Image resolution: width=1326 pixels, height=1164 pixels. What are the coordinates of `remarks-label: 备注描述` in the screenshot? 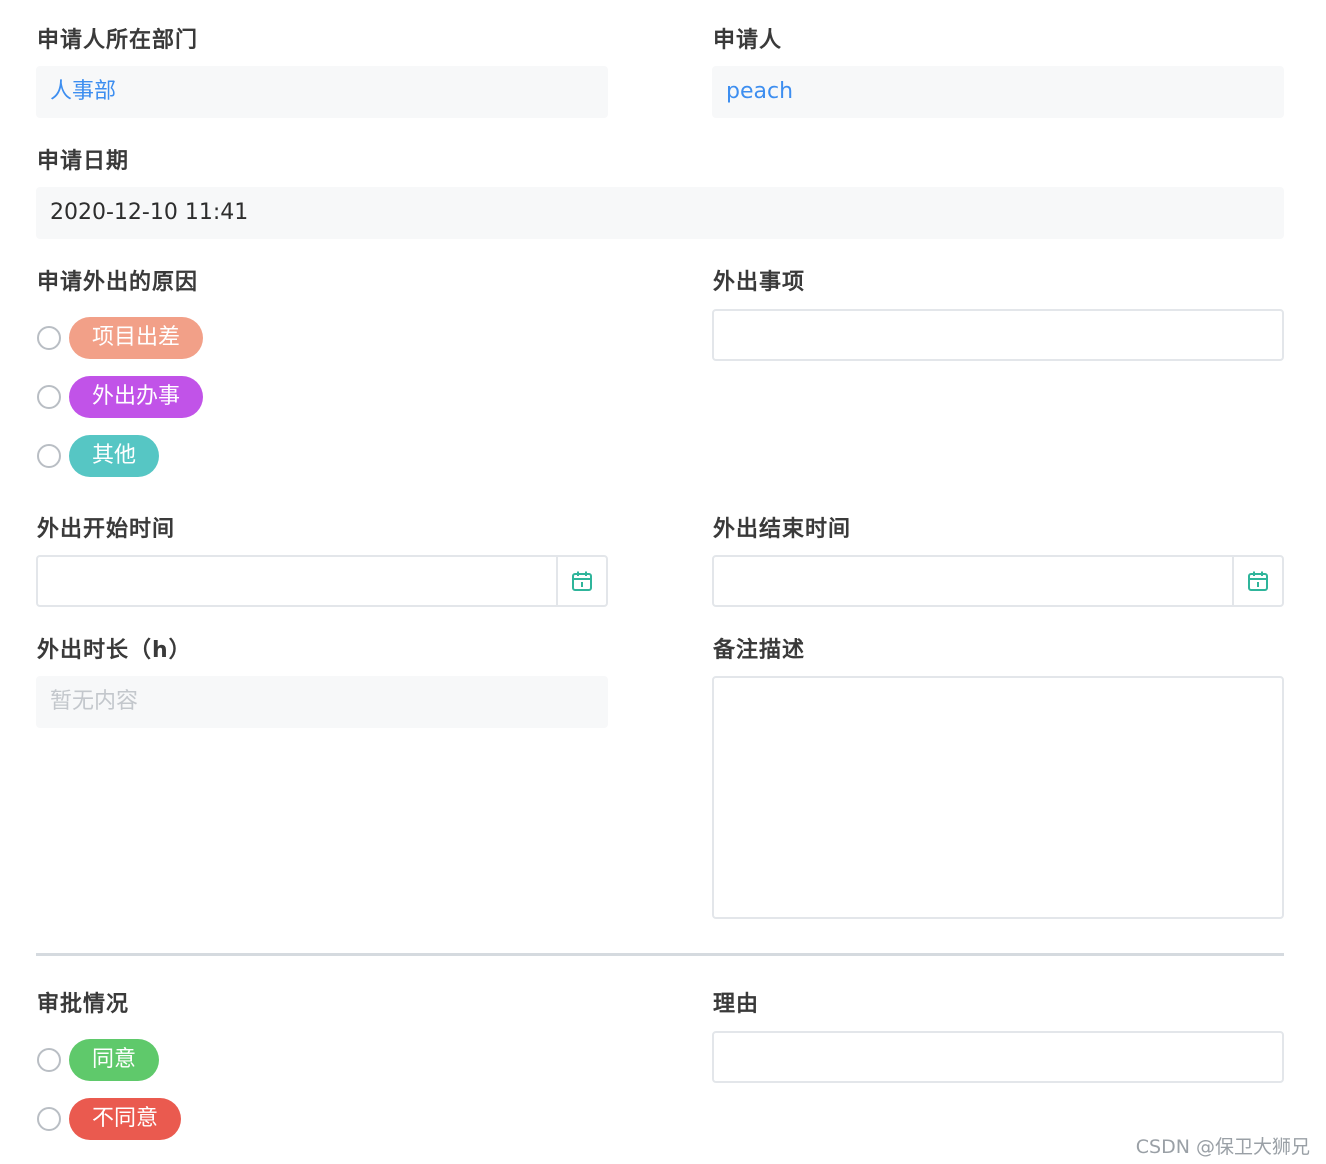 It's located at (759, 650).